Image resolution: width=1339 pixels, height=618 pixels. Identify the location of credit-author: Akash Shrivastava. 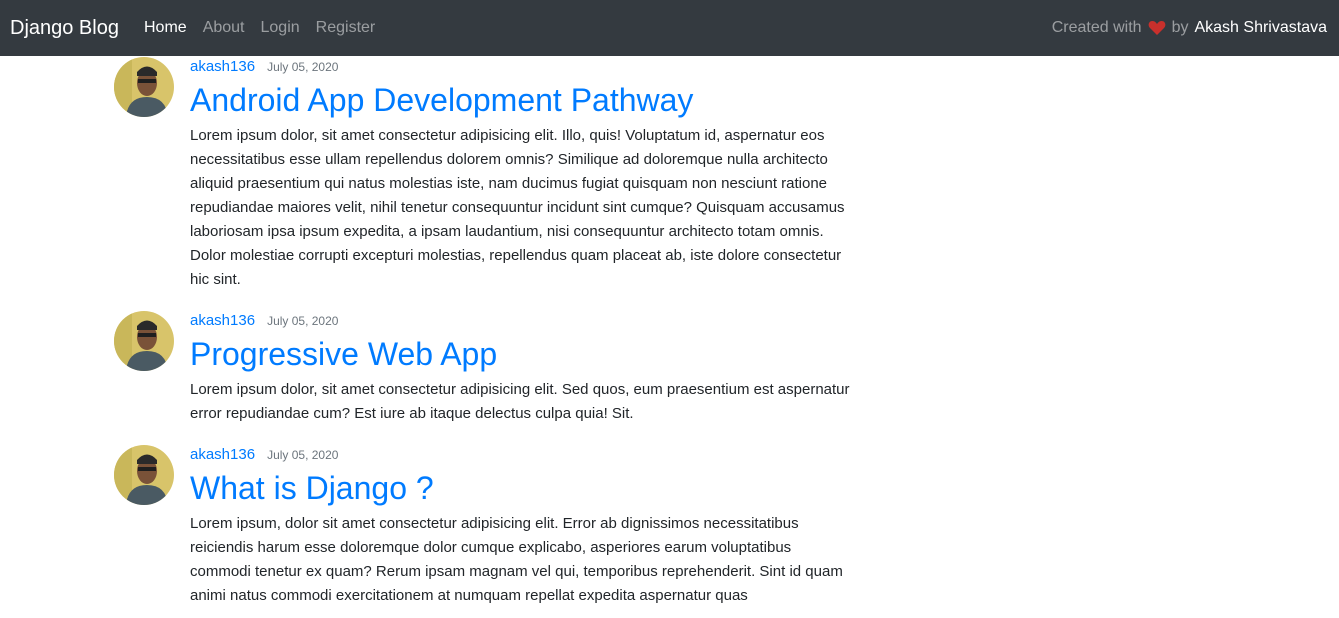
(1260, 27).